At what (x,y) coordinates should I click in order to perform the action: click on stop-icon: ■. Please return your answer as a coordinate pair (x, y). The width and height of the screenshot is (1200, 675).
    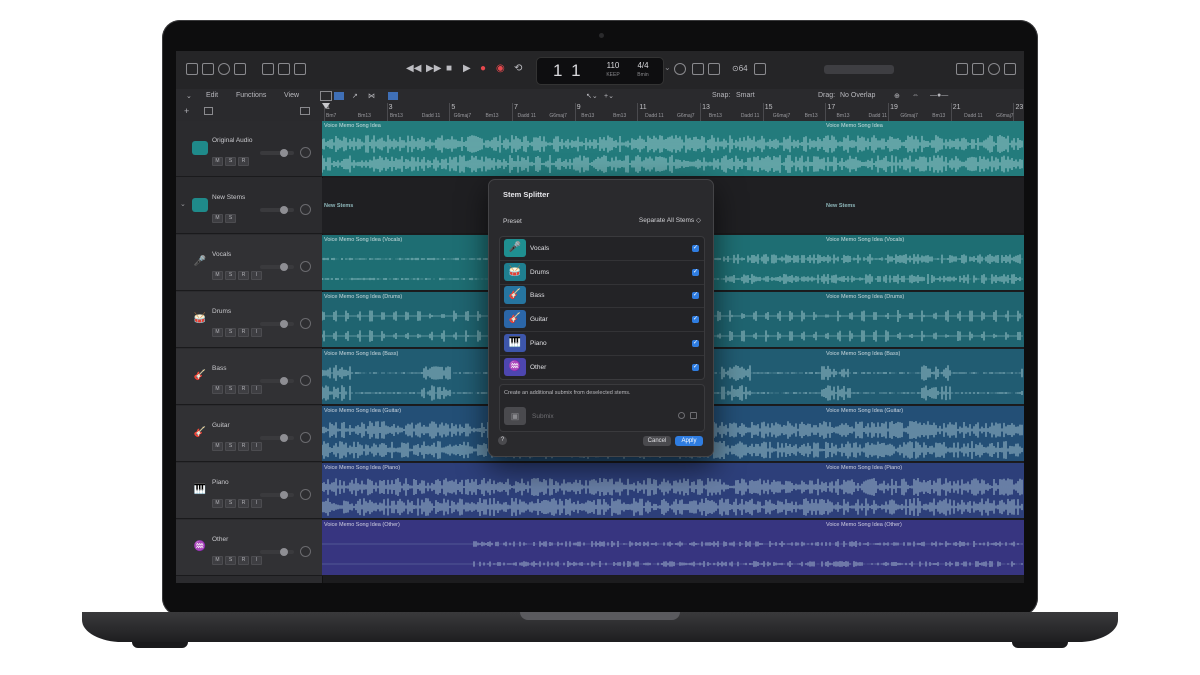
    Looking at the image, I should click on (449, 69).